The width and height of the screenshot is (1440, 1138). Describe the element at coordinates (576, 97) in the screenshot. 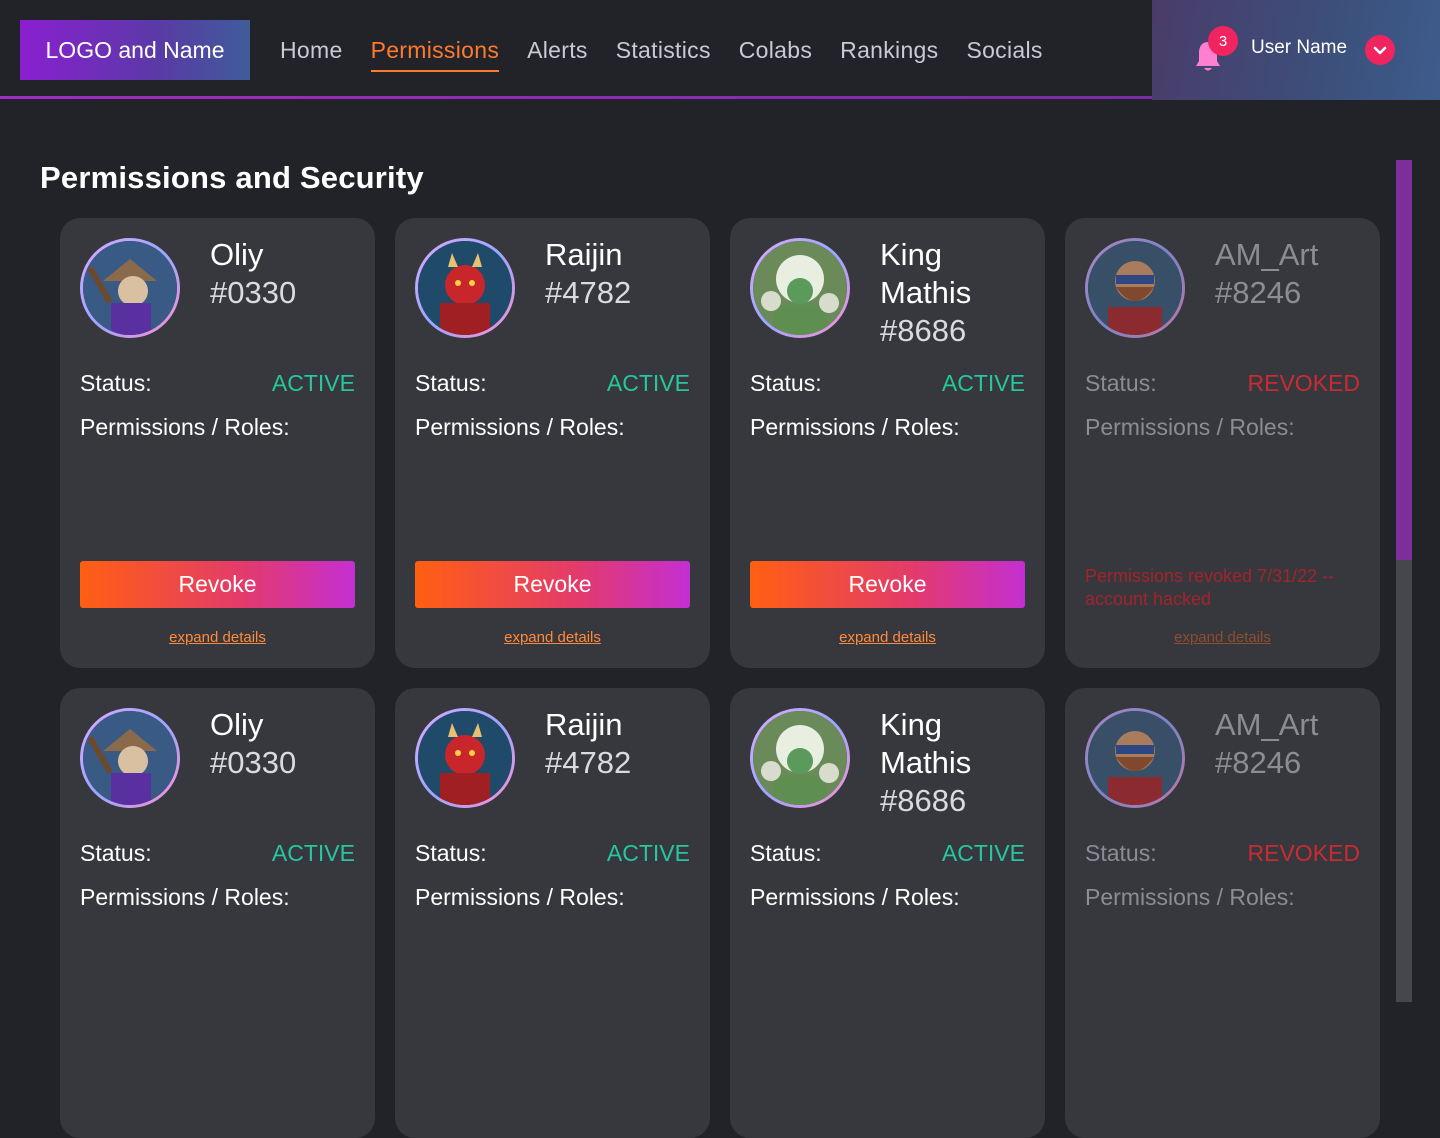

I see `header-divider` at that location.